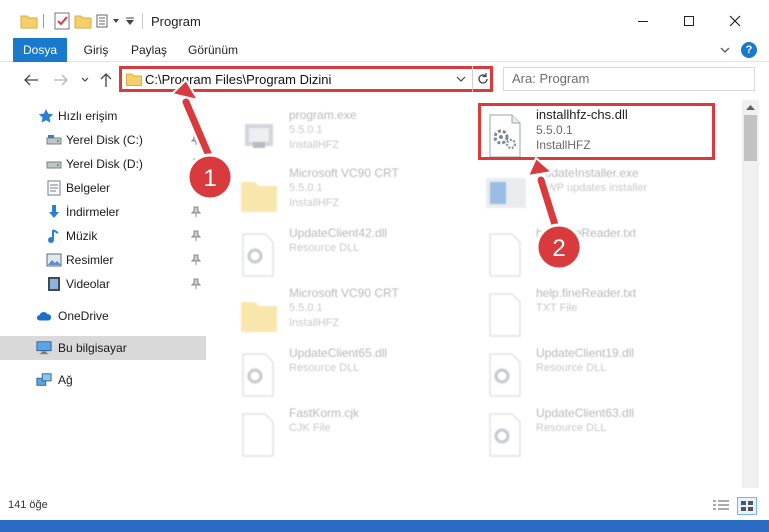  What do you see at coordinates (355, 136) in the screenshot?
I see `list-item: program.exe 5.5.0.1 InstallHFZ` at bounding box center [355, 136].